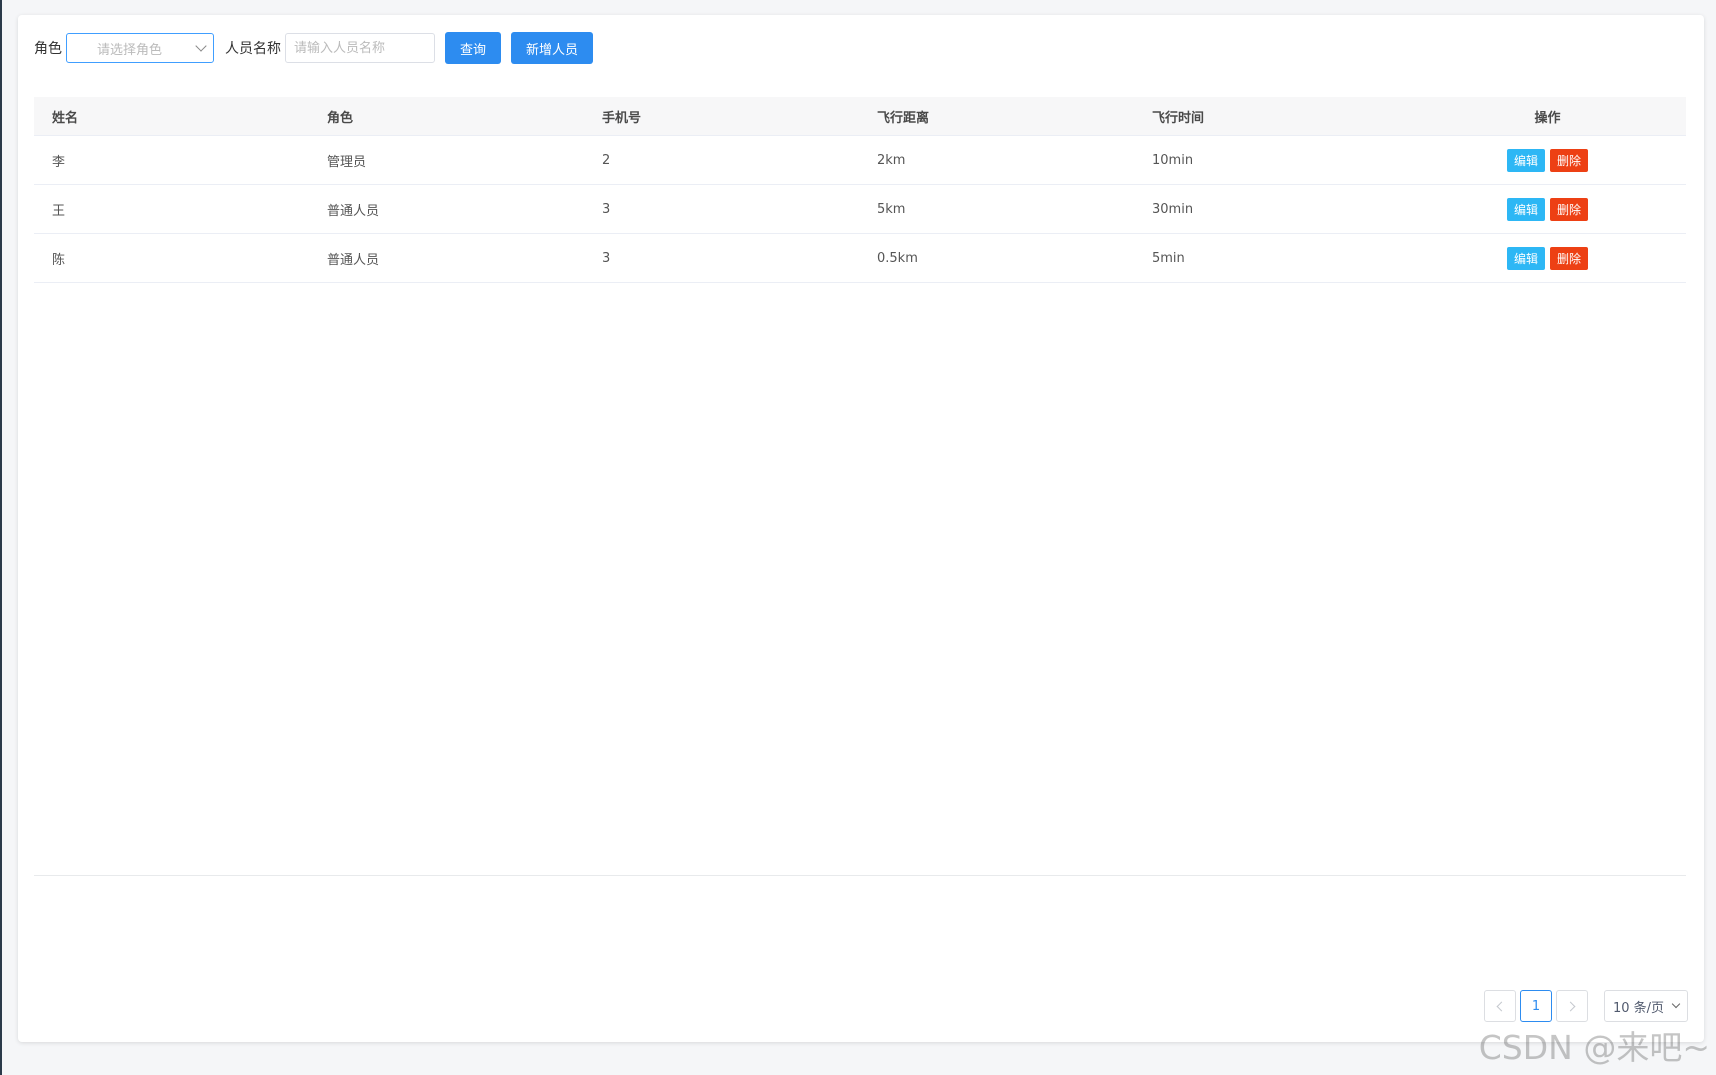 This screenshot has width=1716, height=1075. What do you see at coordinates (347, 162) in the screenshot?
I see `cell-role: 管理员` at bounding box center [347, 162].